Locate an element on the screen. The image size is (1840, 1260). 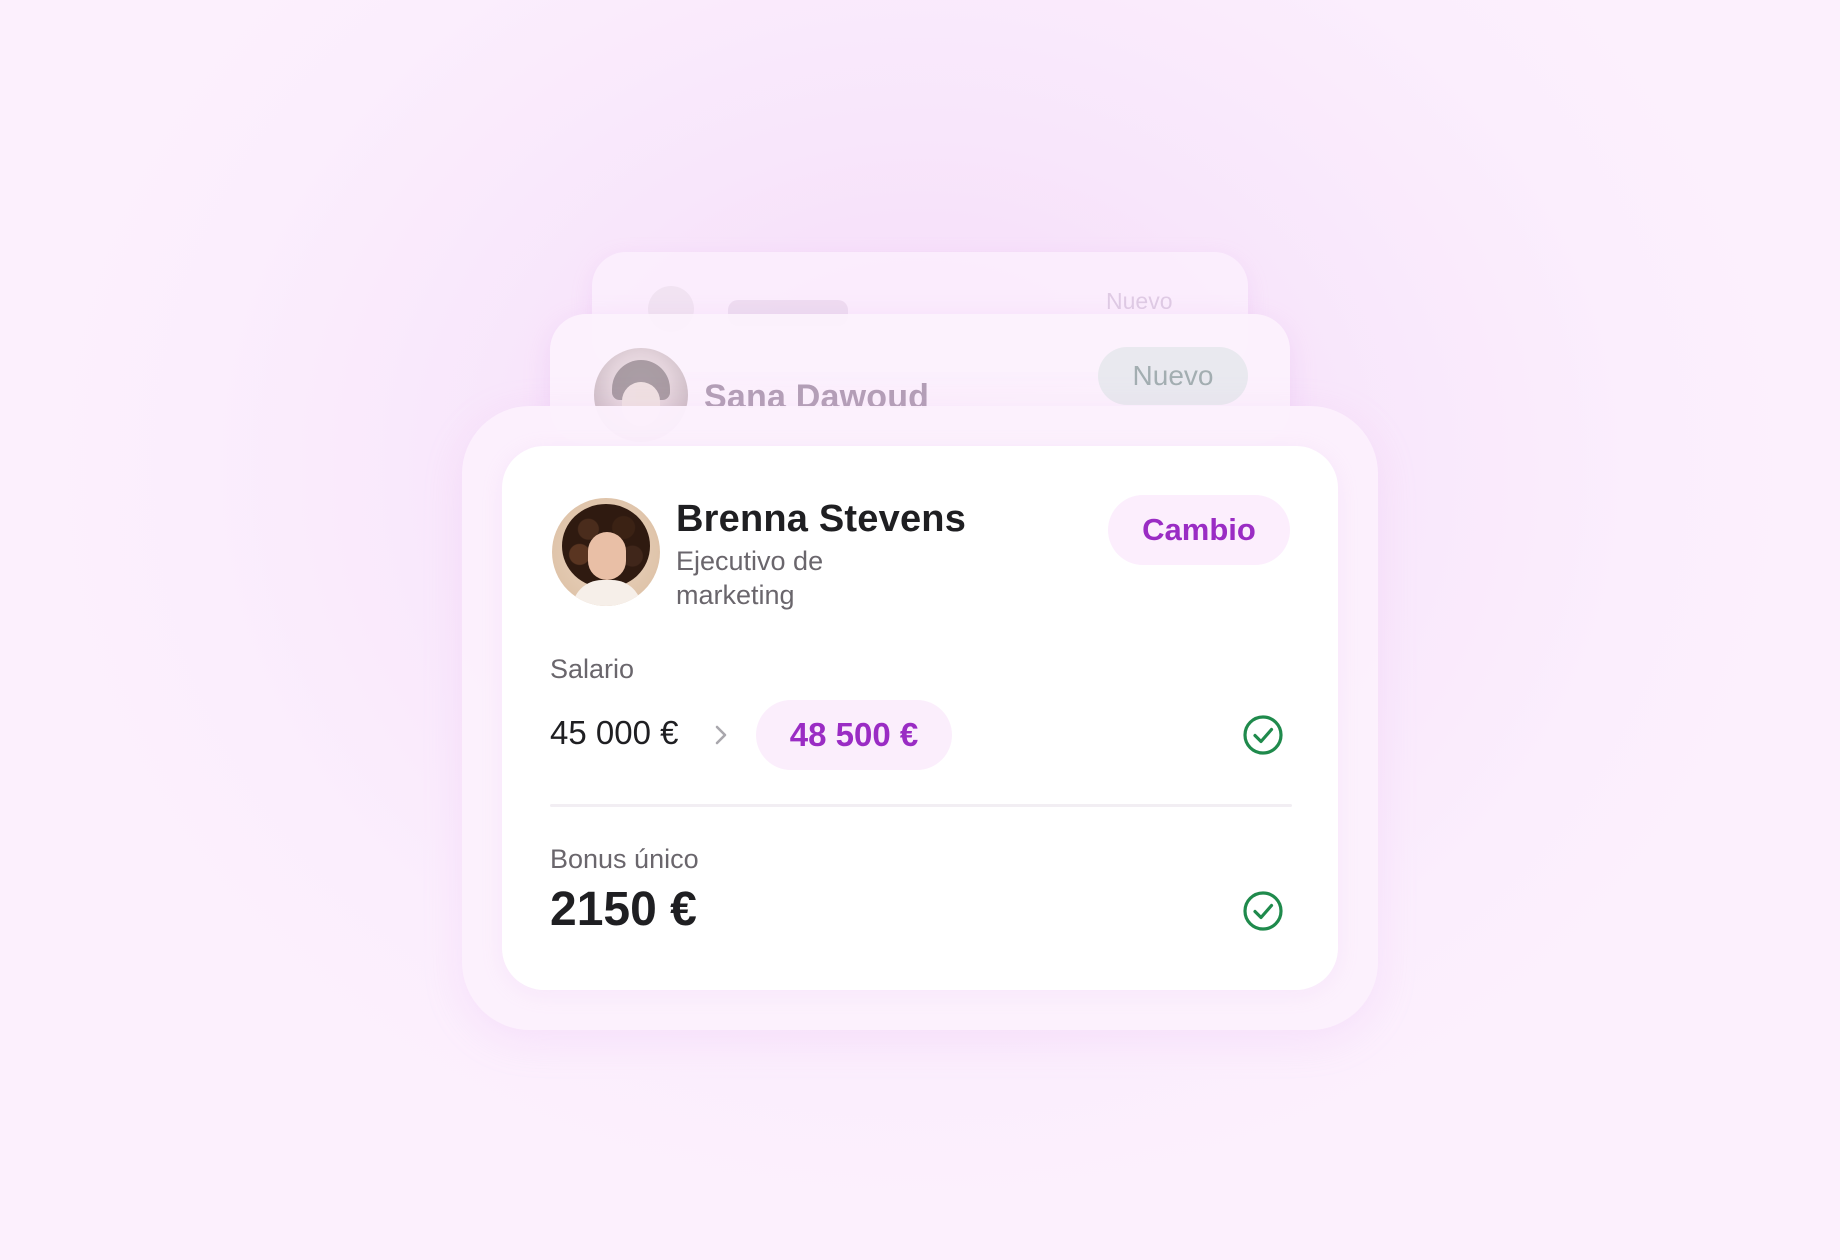
chevron-right-icon is located at coordinates (721, 735).